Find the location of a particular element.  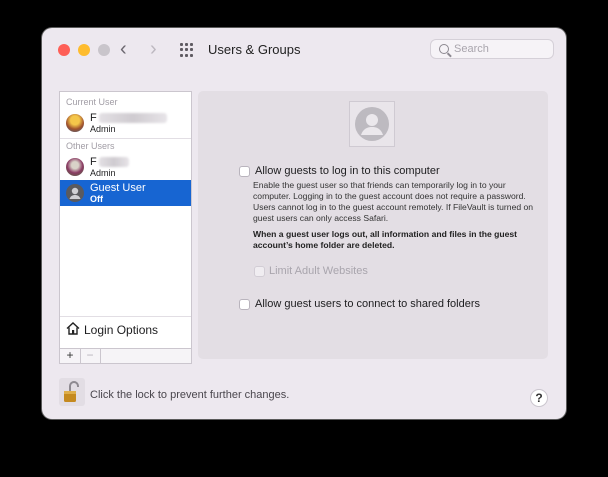

user-item-current: F Admin is located at coordinates (125, 123).